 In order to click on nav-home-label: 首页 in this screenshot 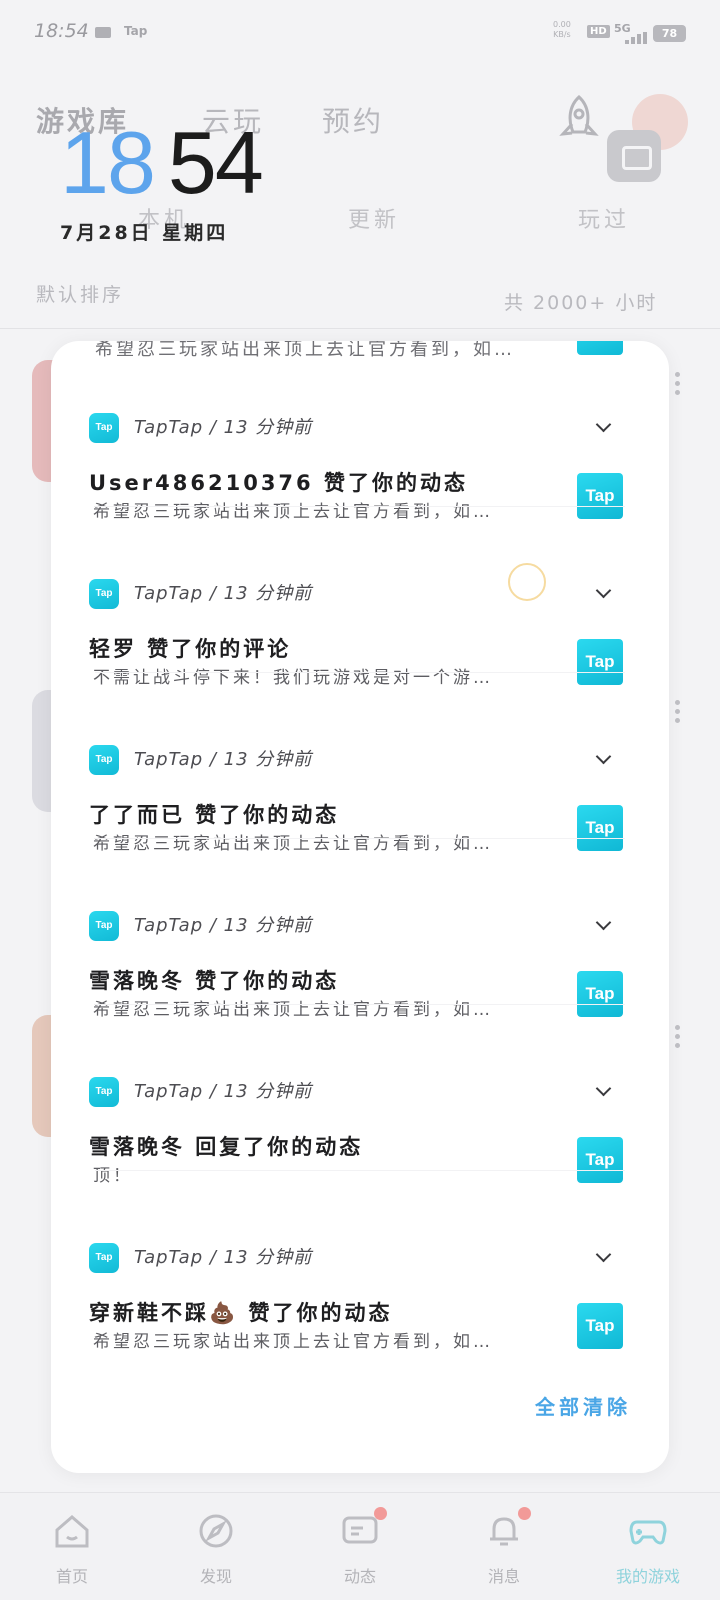, I will do `click(71, 1576)`.